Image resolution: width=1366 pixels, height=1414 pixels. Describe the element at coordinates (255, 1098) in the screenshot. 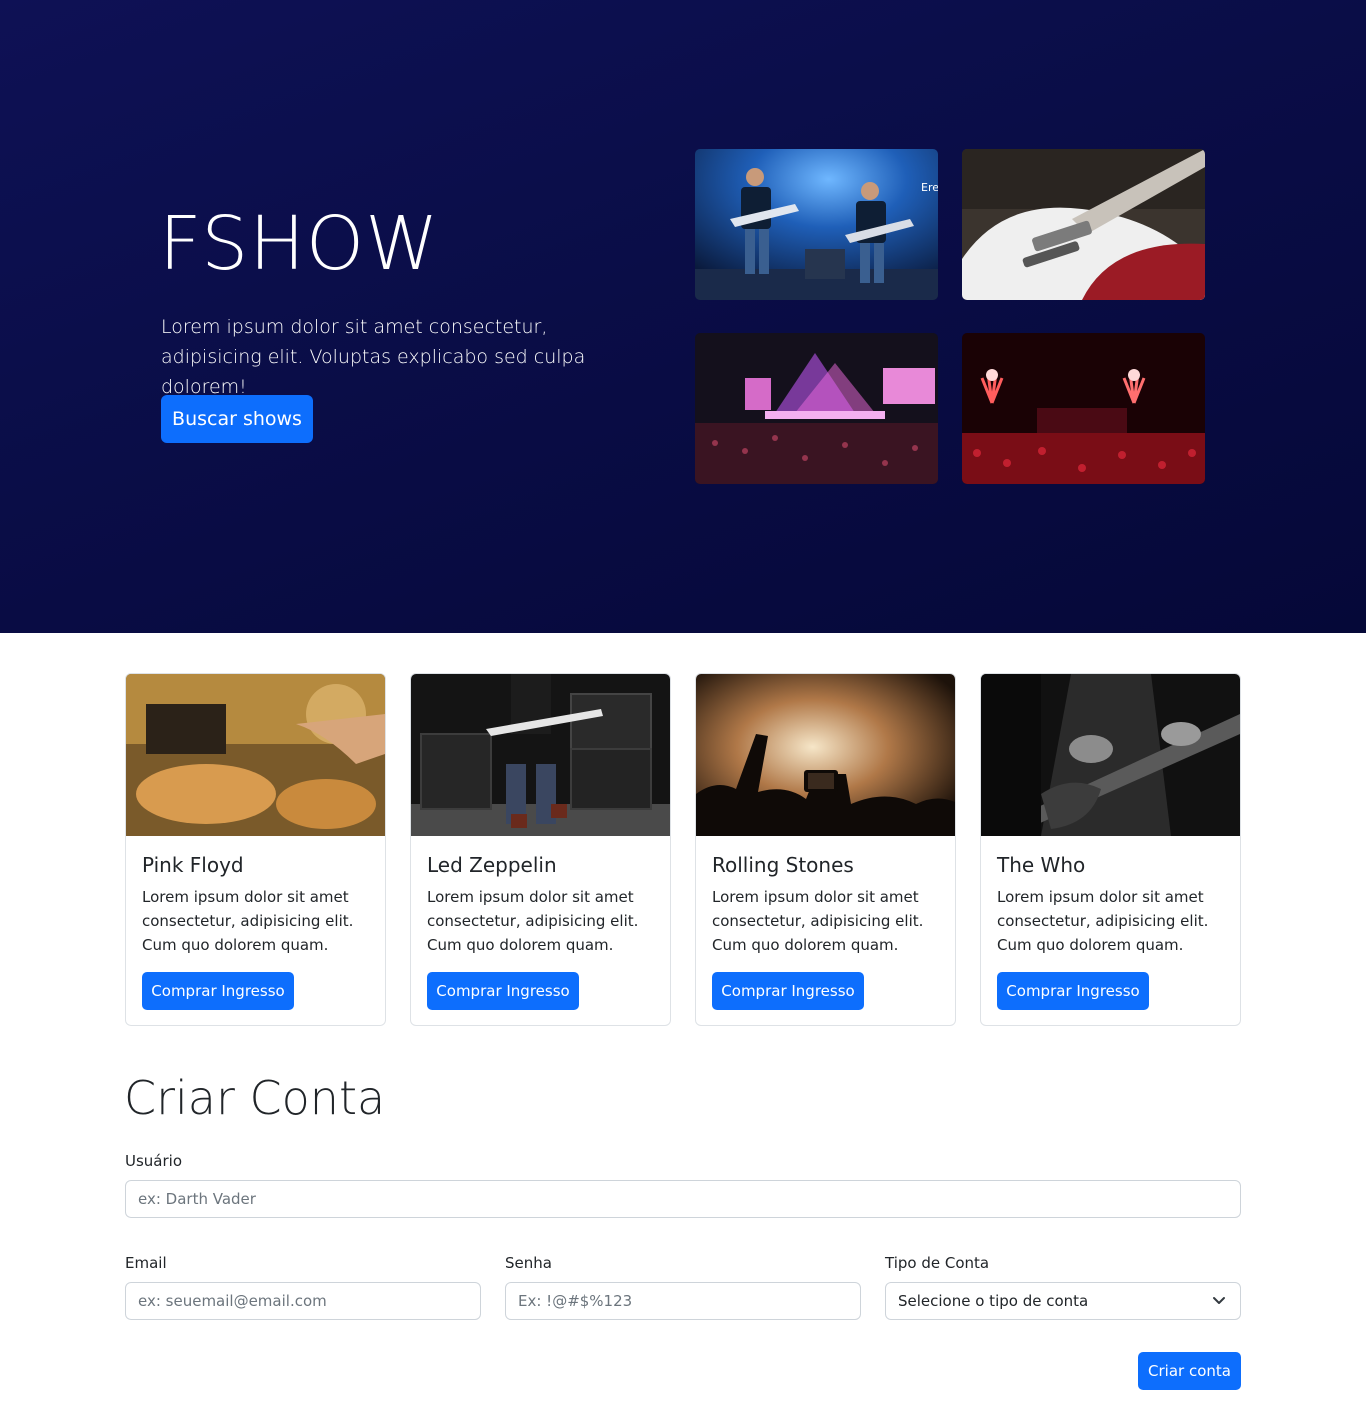

I see `create-account-title: Criar Conta` at that location.